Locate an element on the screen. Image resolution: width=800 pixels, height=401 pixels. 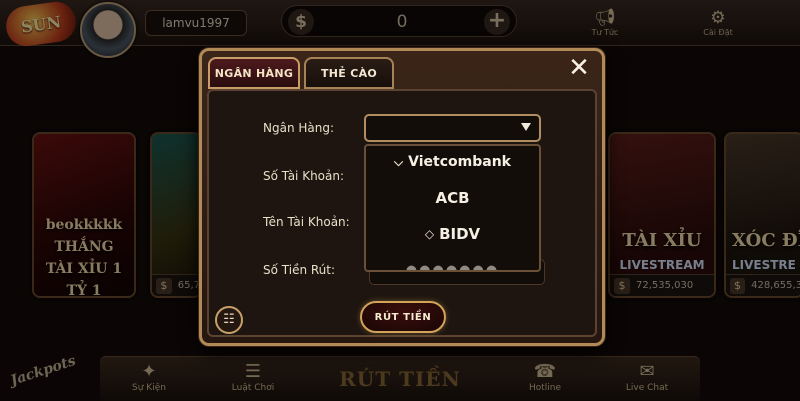
bank-name: ACB is located at coordinates (452, 198).